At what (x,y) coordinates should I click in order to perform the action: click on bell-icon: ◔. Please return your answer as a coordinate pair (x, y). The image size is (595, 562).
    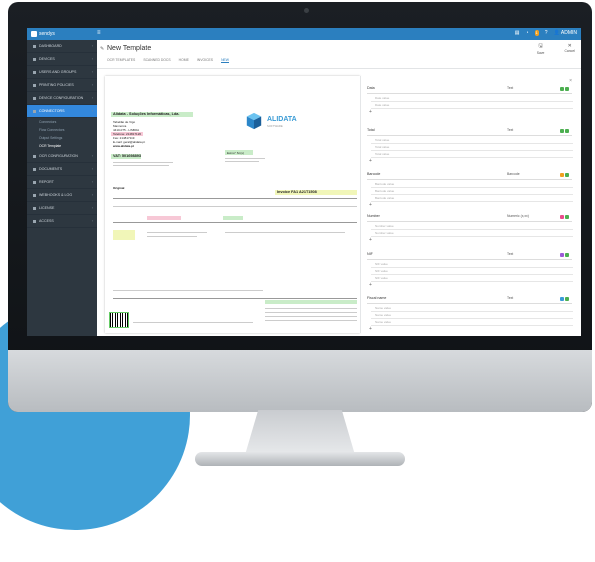
    Looking at the image, I should click on (526, 33).